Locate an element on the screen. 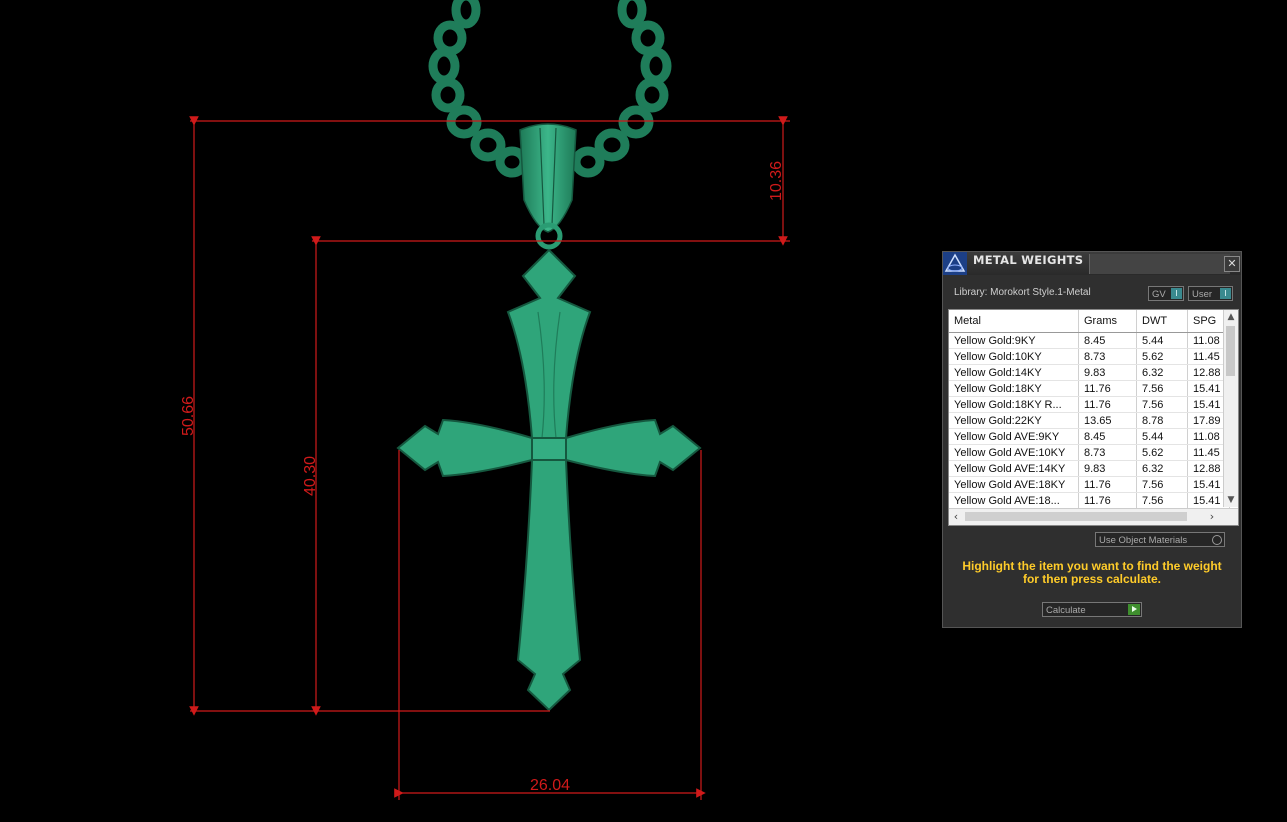 This screenshot has width=1287, height=822. scroll-down-icon: ▼ is located at coordinates (1231, 500).